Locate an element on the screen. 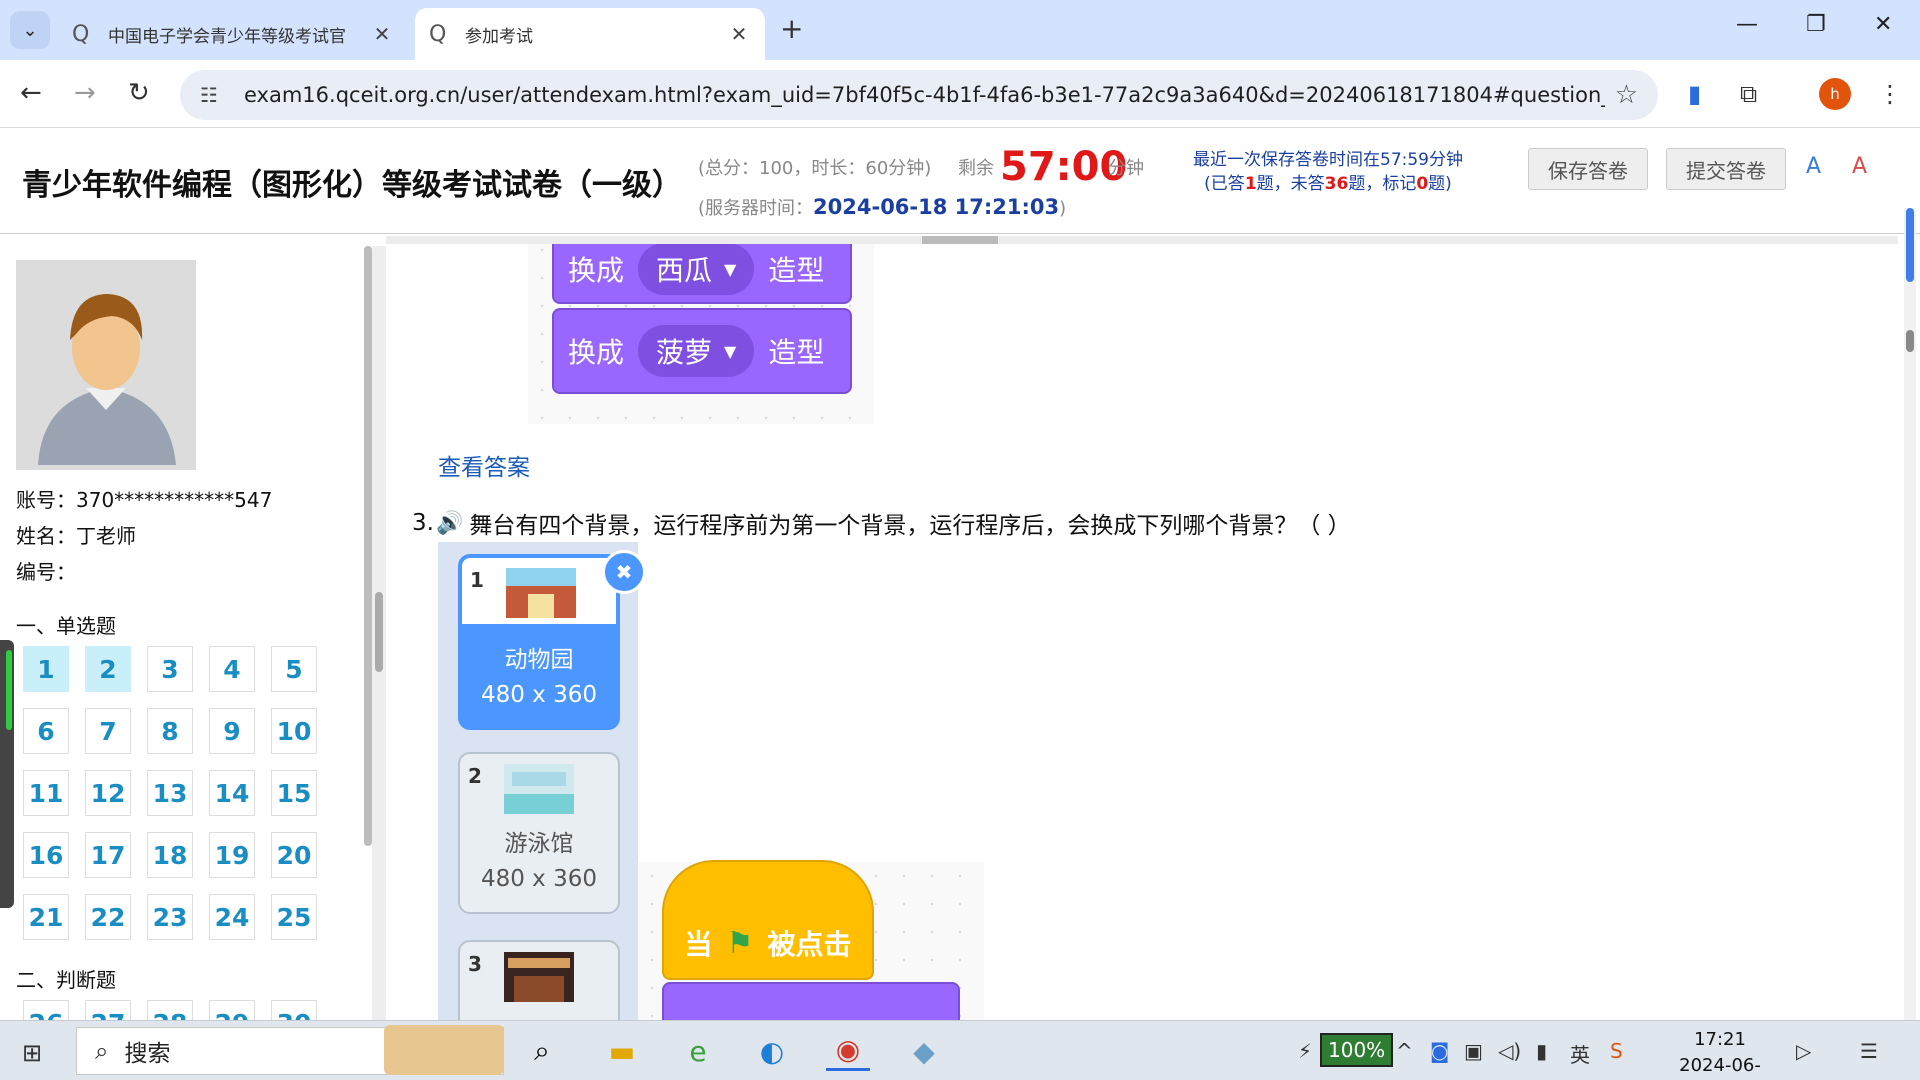  back-button: ← is located at coordinates (31, 93).